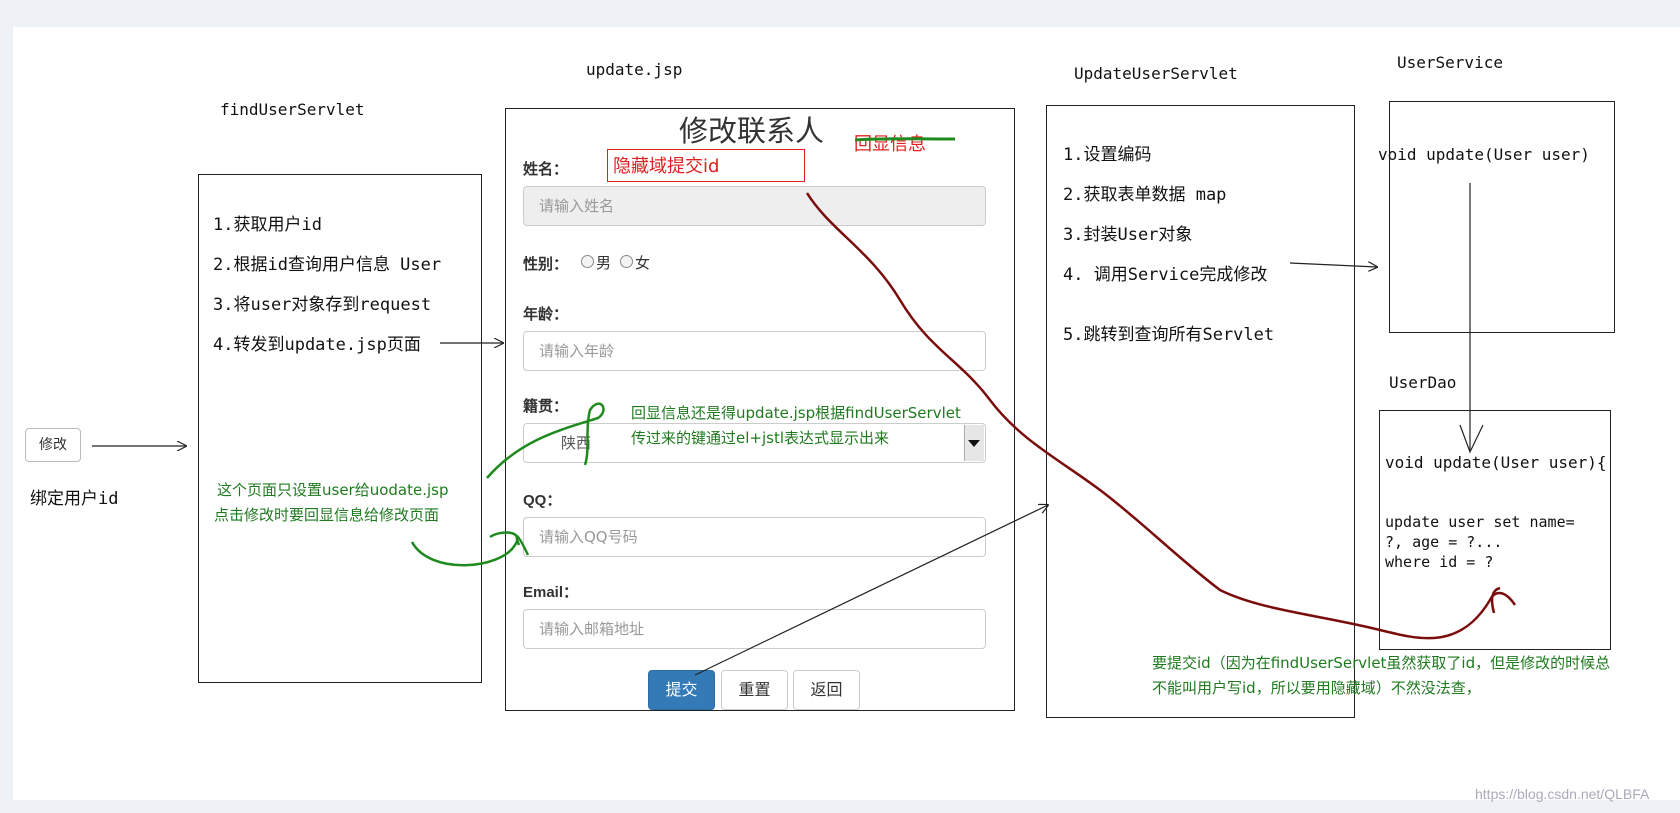  I want to click on modify-button: 修改, so click(53, 445).